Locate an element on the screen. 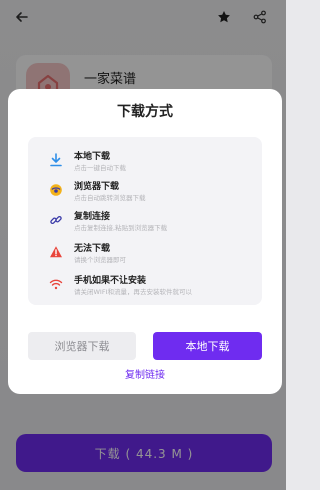  option-title: 本地下载 is located at coordinates (92, 157).